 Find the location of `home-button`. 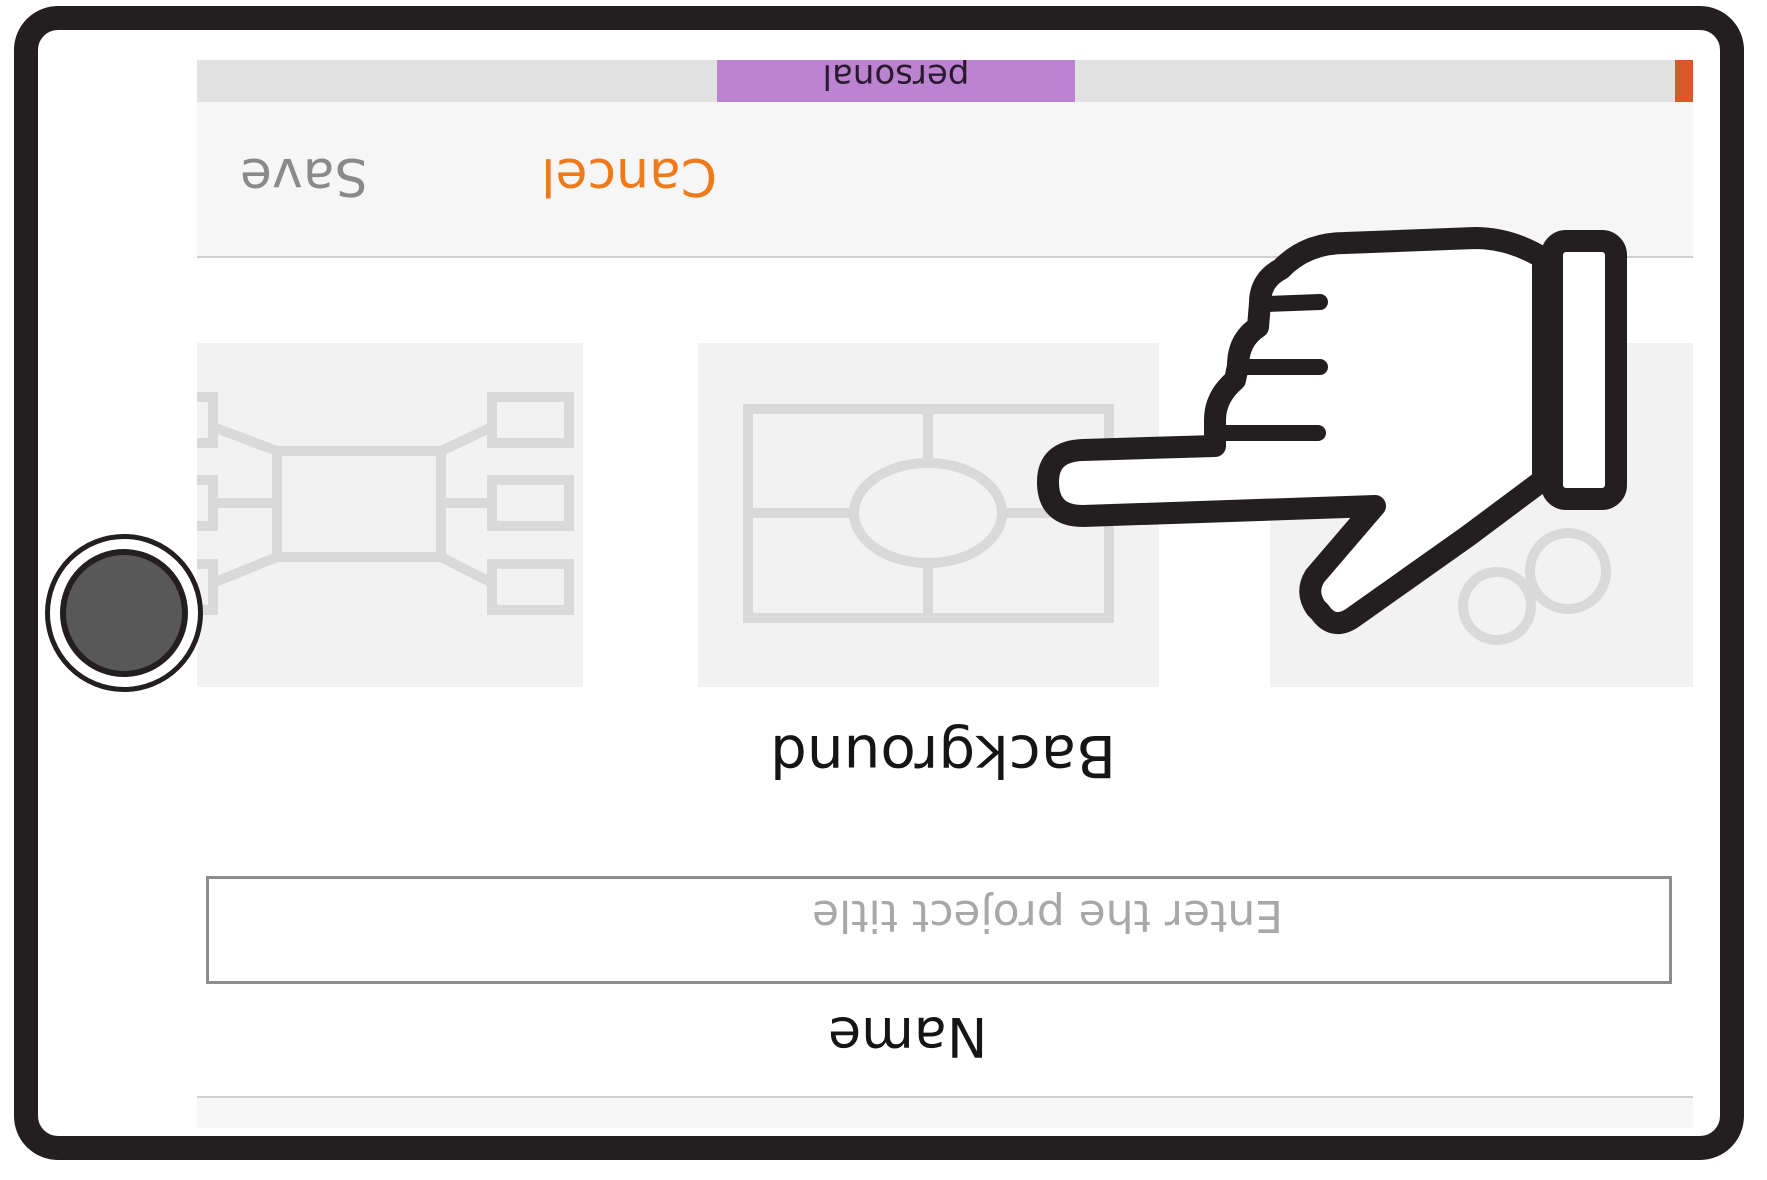

home-button is located at coordinates (124, 613).